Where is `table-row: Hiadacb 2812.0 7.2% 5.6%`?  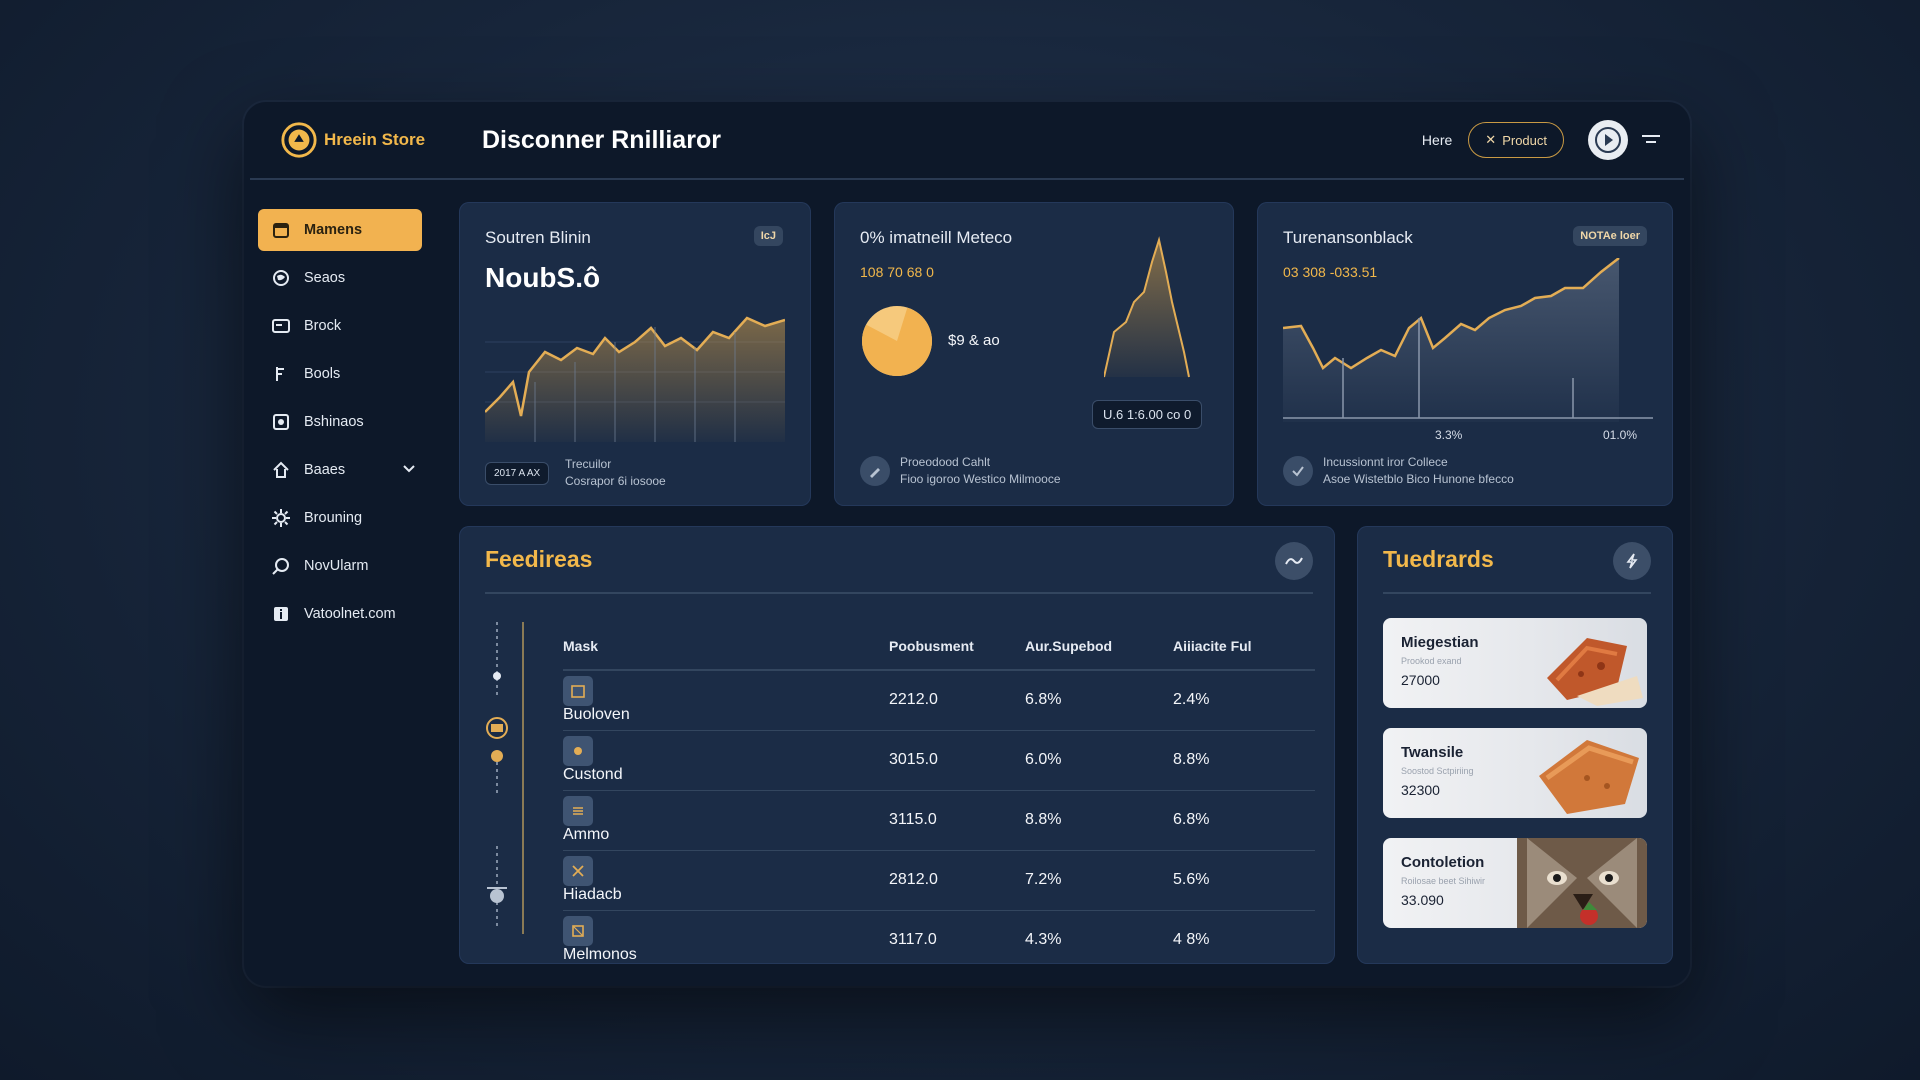
table-row: Hiadacb 2812.0 7.2% 5.6% is located at coordinates (939, 880).